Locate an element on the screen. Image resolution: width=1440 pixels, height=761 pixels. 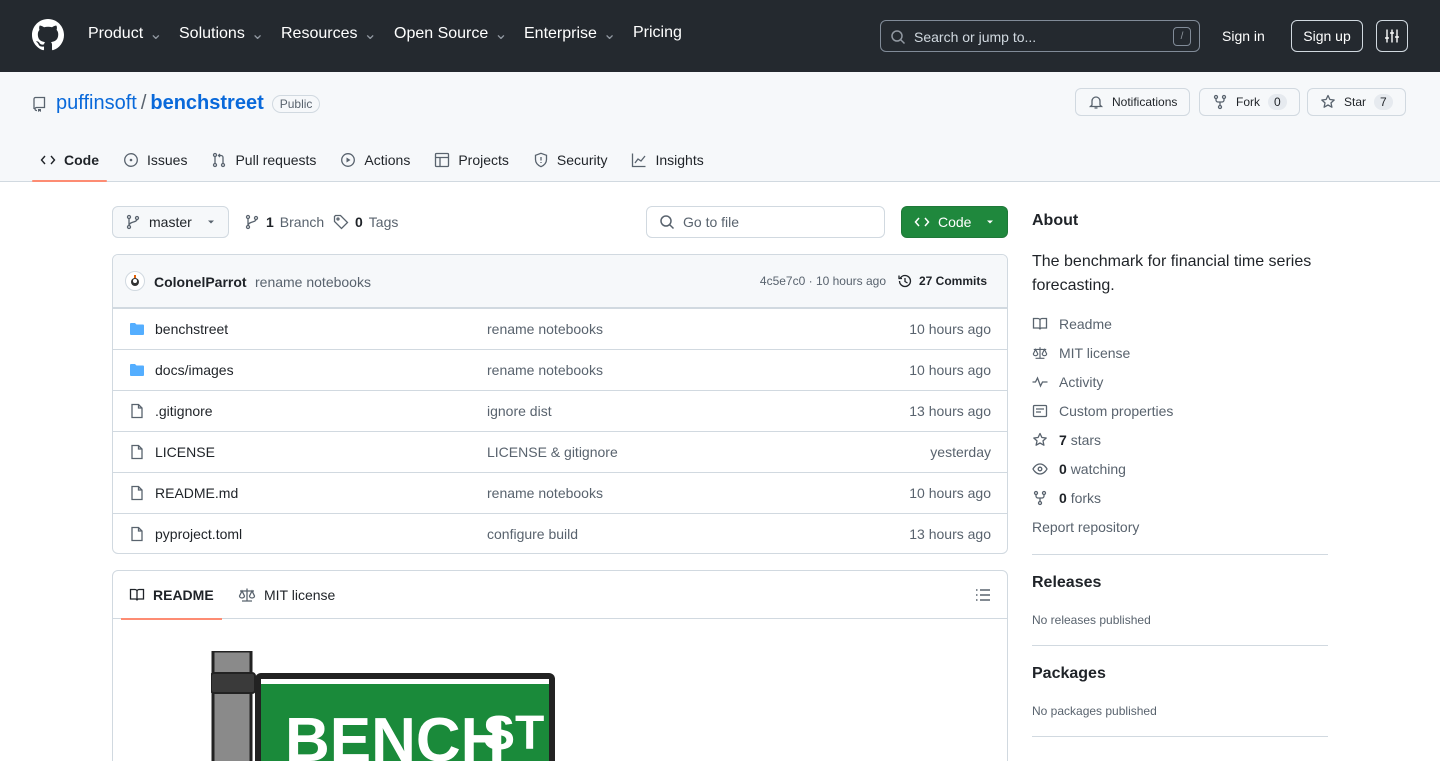
tags-count: 0 is located at coordinates (359, 222).